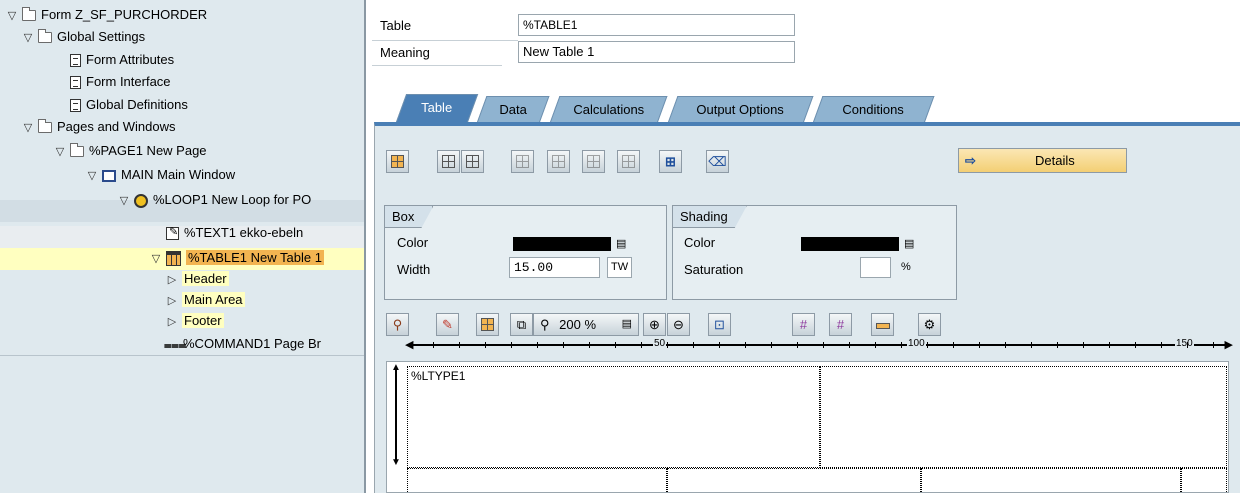 Image resolution: width=1244 pixels, height=493 pixels. What do you see at coordinates (116, 126) in the screenshot?
I see `tree-node-label: Pages and Windows` at bounding box center [116, 126].